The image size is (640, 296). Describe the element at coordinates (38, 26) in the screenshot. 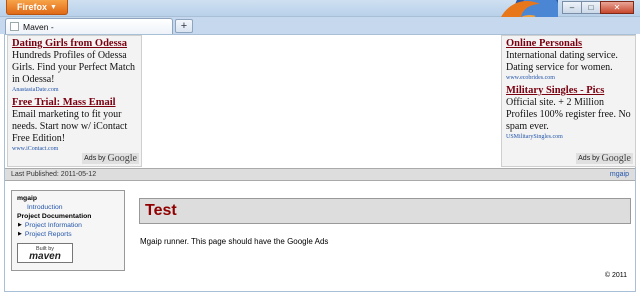

I see `tab-title: Maven -` at that location.